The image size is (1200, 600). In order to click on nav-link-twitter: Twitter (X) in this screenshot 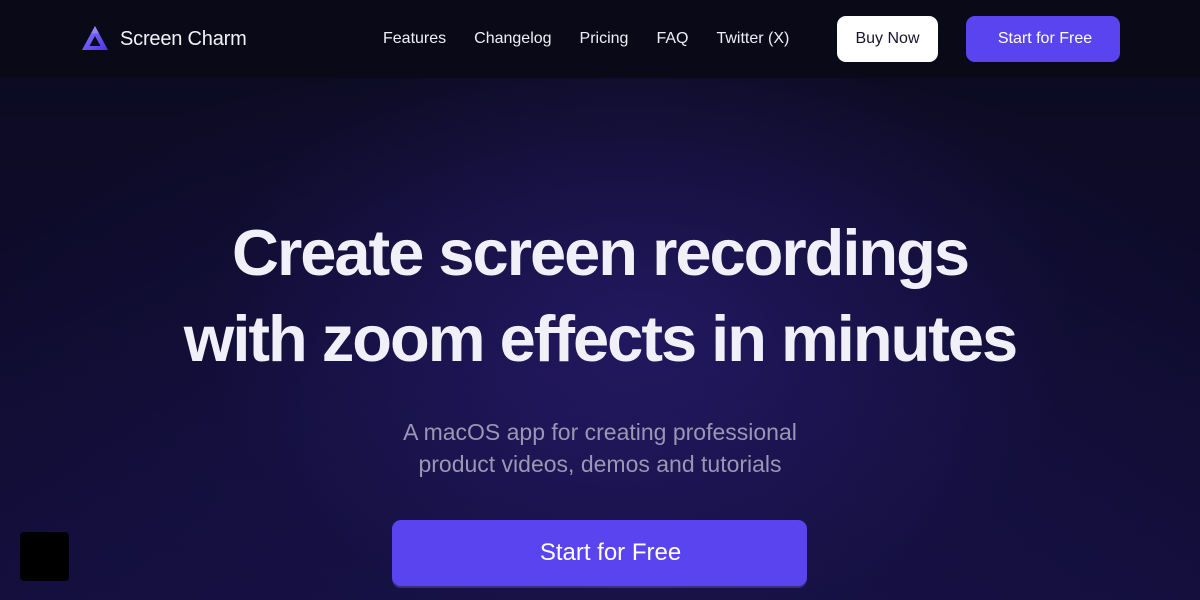, I will do `click(752, 39)`.